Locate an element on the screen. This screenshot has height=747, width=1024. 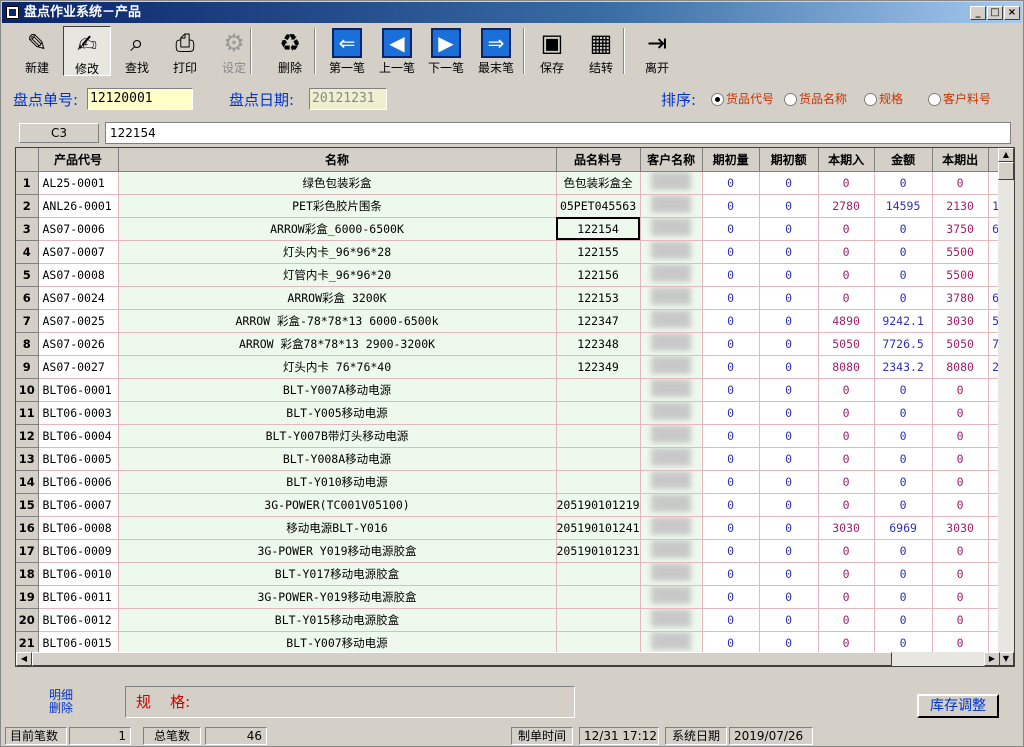
binoculars-button: ⌕ 查找 is located at coordinates (137, 51).